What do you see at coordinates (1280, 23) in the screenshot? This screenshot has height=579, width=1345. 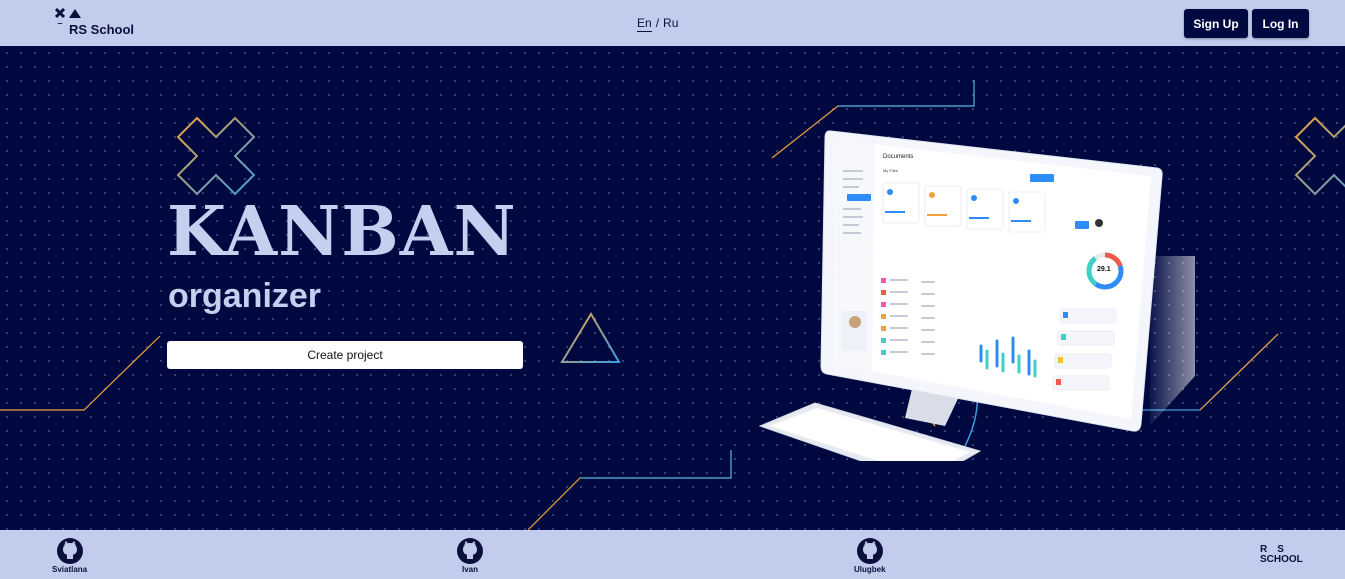 I see `log-in-button: Log In` at bounding box center [1280, 23].